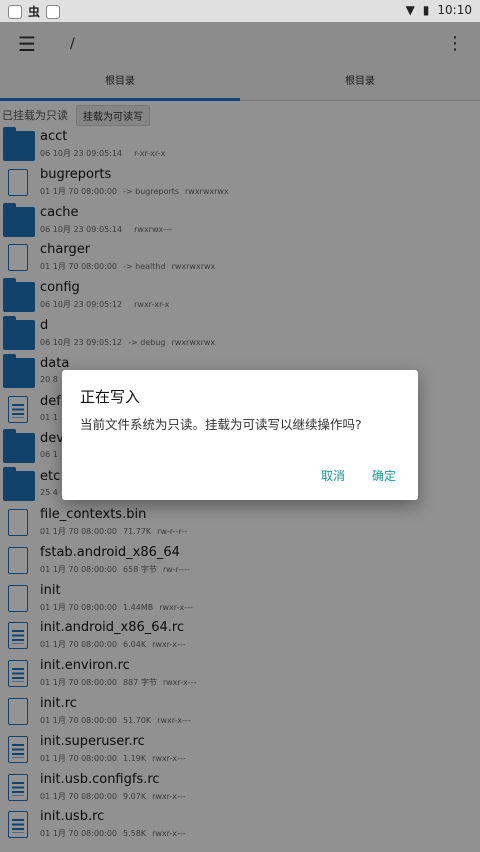 This screenshot has width=480, height=852. I want to click on battery-icon: ▮, so click(426, 10).